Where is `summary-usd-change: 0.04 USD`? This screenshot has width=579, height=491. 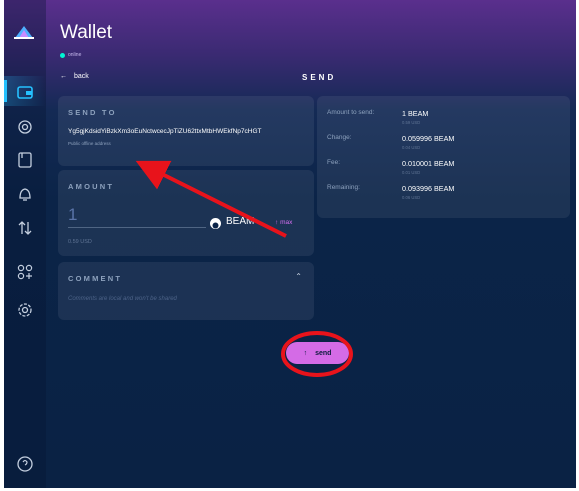 summary-usd-change: 0.04 USD is located at coordinates (411, 147).